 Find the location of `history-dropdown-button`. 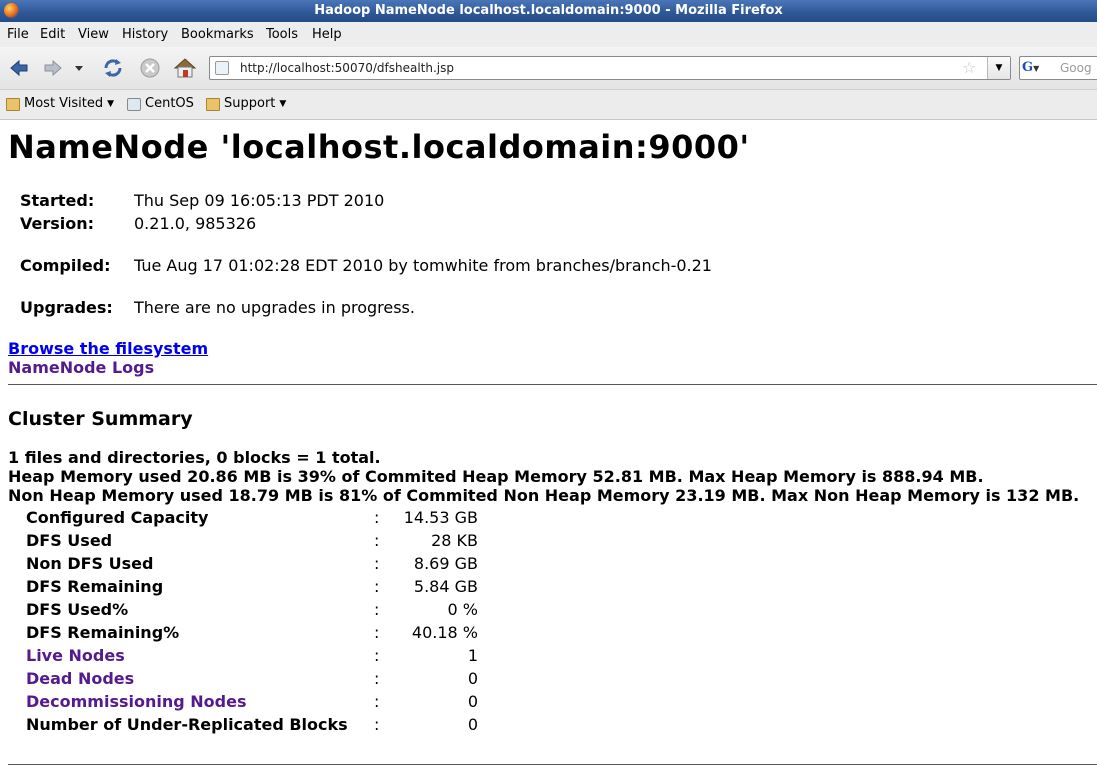

history-dropdown-button is located at coordinates (79, 68).